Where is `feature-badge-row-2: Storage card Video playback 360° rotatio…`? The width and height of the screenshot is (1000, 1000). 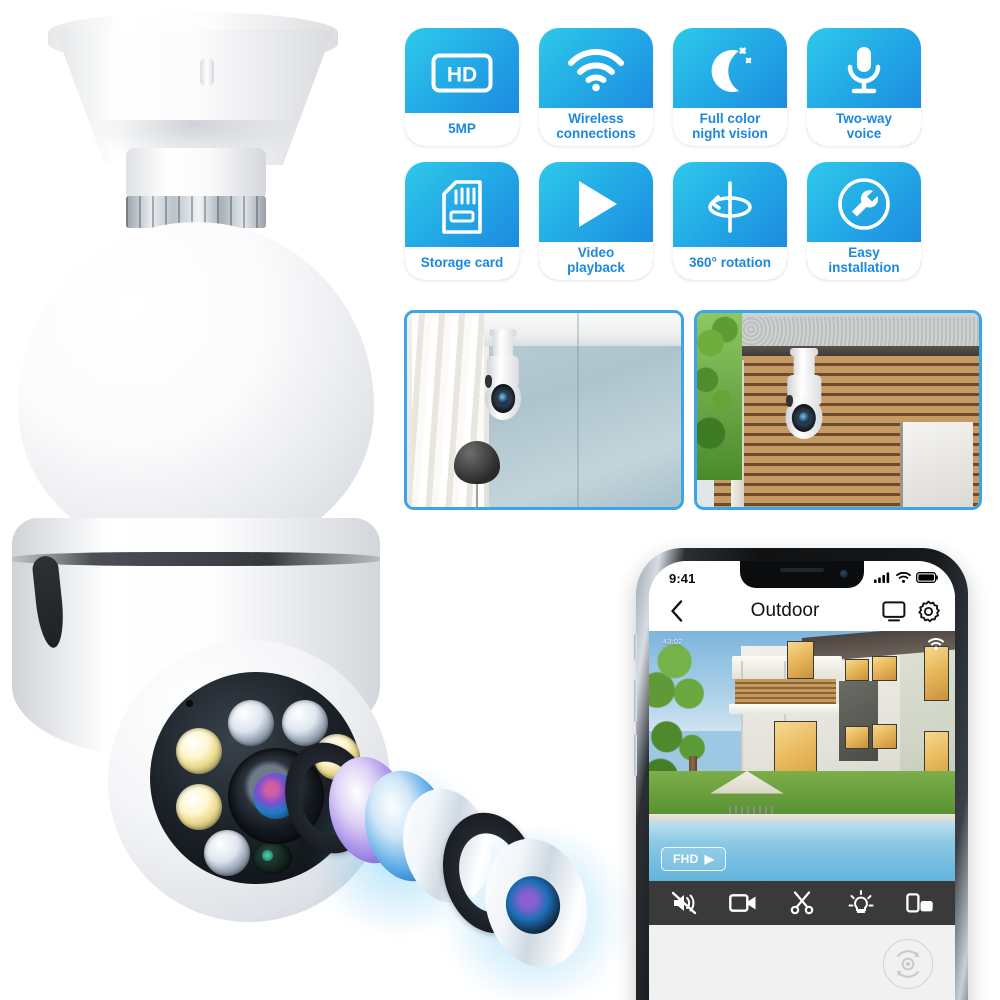
feature-badge-row-2: Storage card Video playback 360° rotatio… is located at coordinates (697, 221).